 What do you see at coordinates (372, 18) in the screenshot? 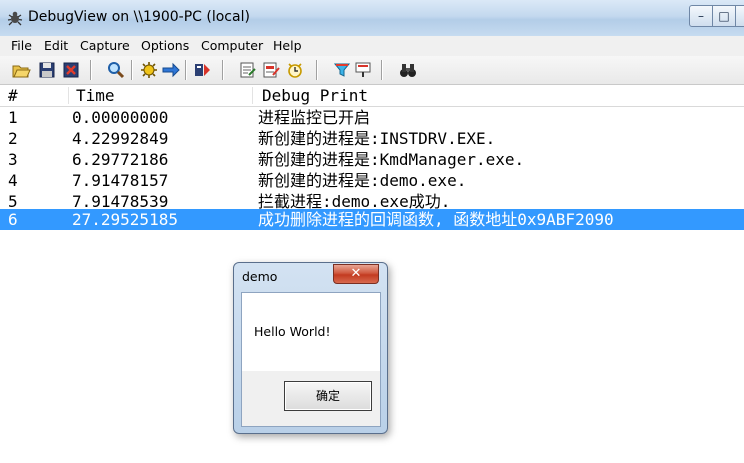
I see `title-bar: DebugView on \\1900-PC (local) – □` at bounding box center [372, 18].